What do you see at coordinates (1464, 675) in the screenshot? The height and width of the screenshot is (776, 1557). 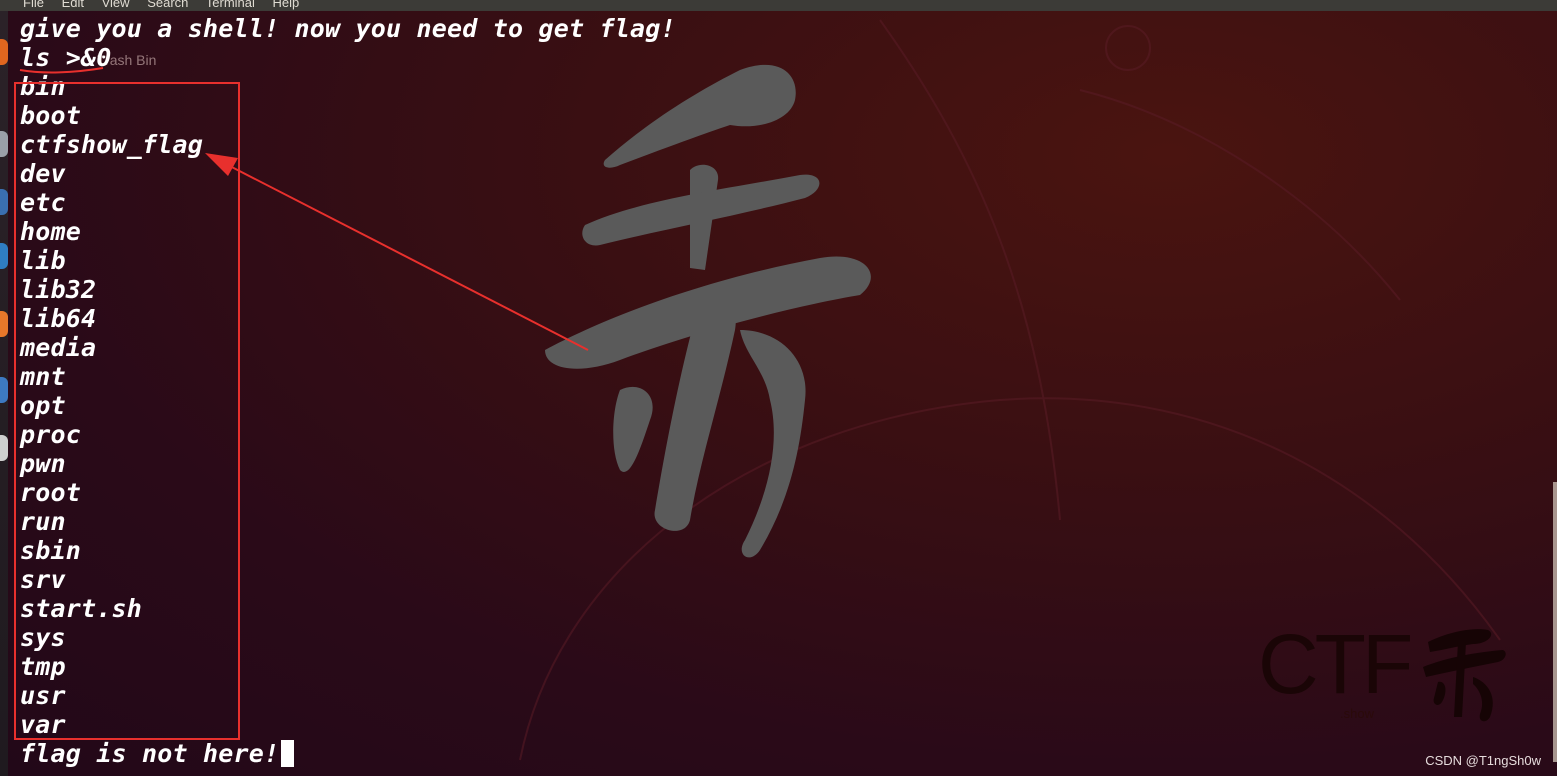 I see `logo-glyph-icon` at bounding box center [1464, 675].